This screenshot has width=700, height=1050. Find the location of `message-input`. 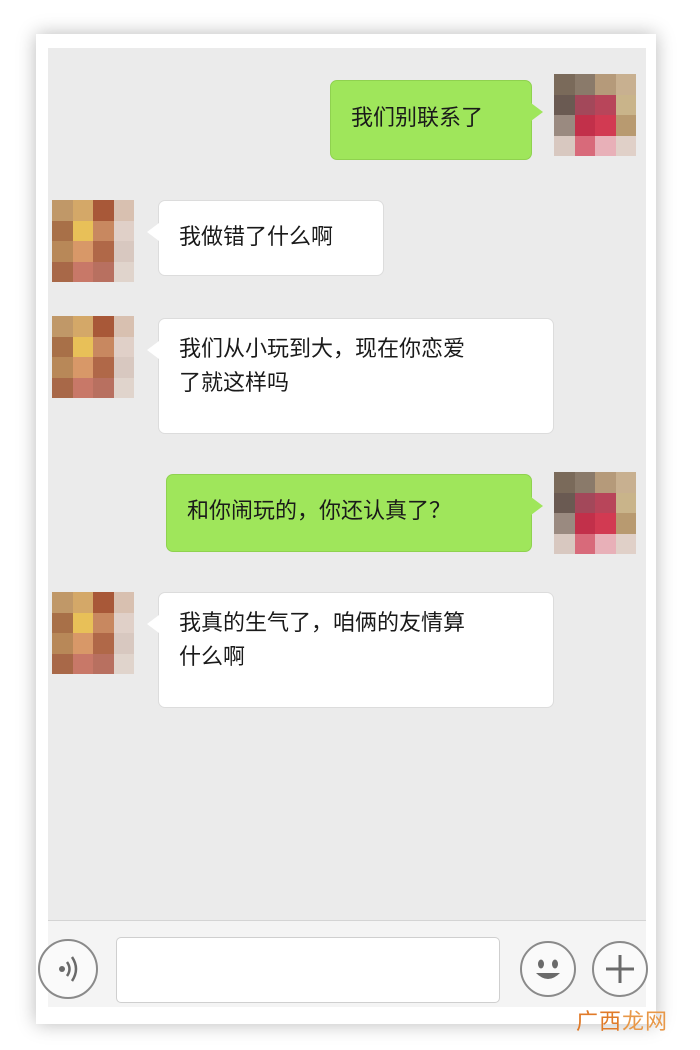

message-input is located at coordinates (308, 970).